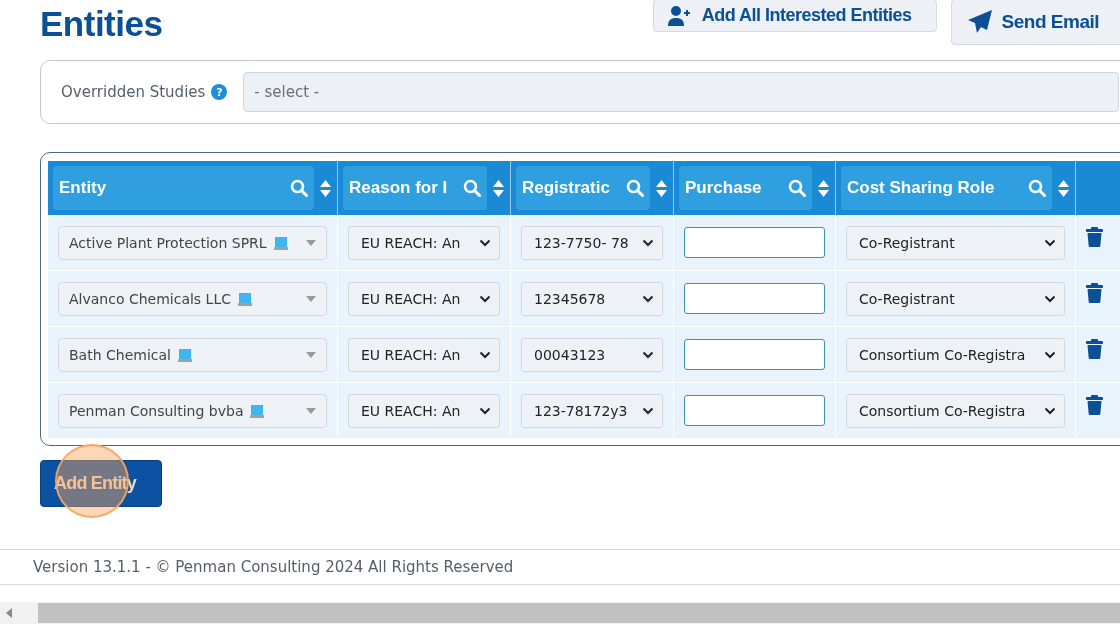 The width and height of the screenshot is (1120, 626). Describe the element at coordinates (592, 410) in the screenshot. I see `registration-select: 123-78172y3` at that location.